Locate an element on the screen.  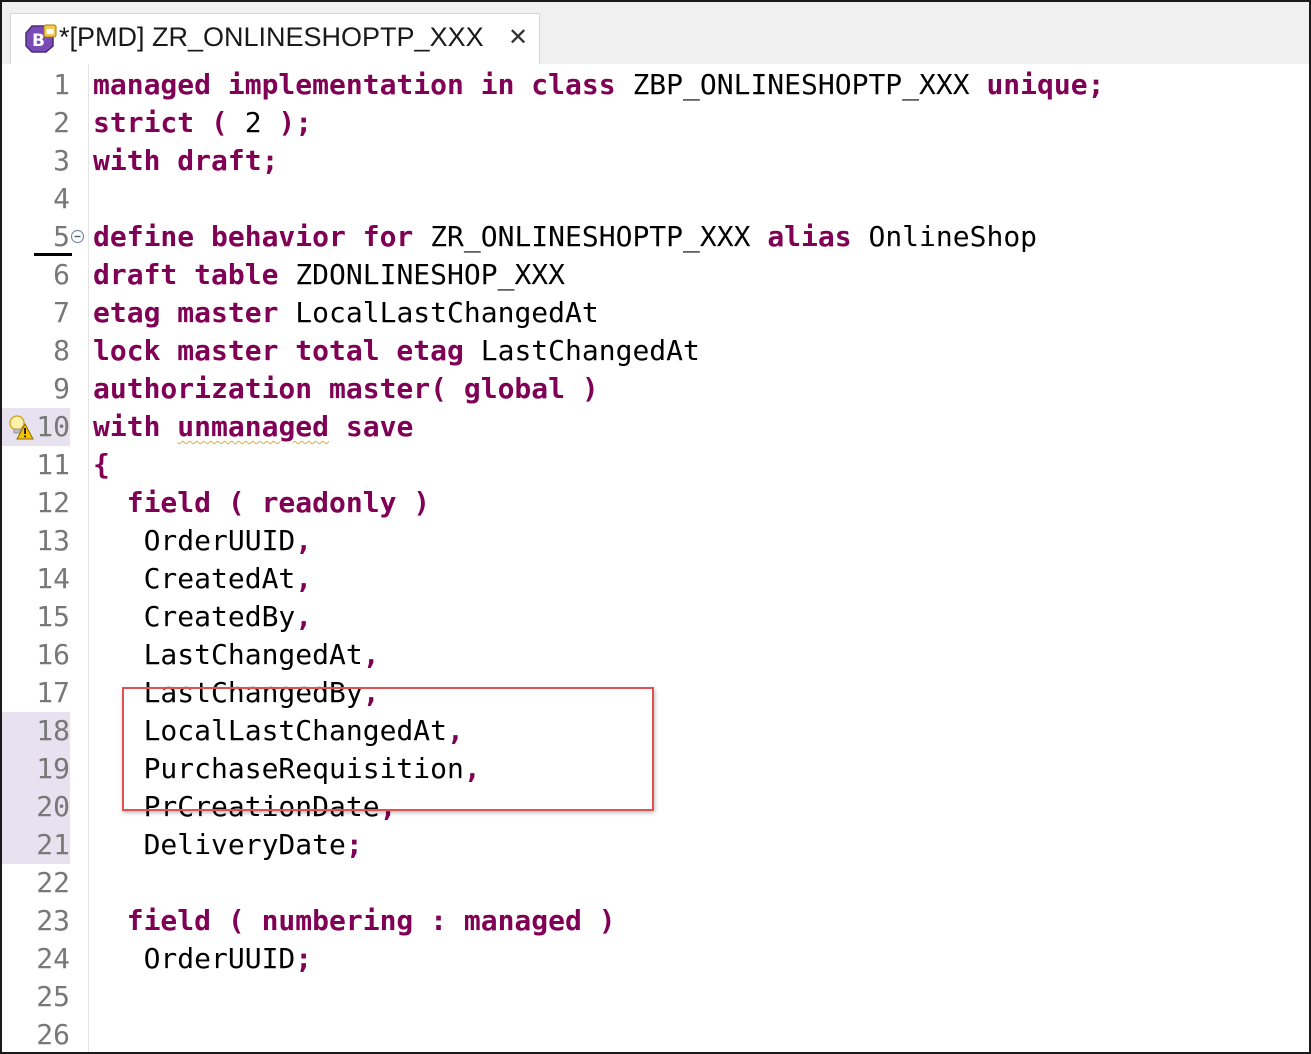
code-text: { is located at coordinates (101, 465).